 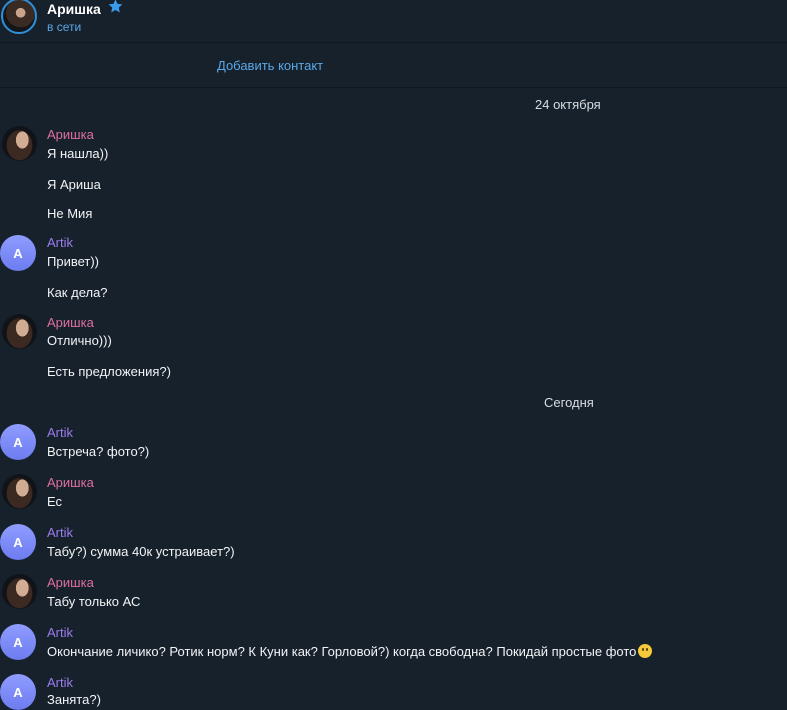 I want to click on message-text: Есть предложения?), so click(x=109, y=371).